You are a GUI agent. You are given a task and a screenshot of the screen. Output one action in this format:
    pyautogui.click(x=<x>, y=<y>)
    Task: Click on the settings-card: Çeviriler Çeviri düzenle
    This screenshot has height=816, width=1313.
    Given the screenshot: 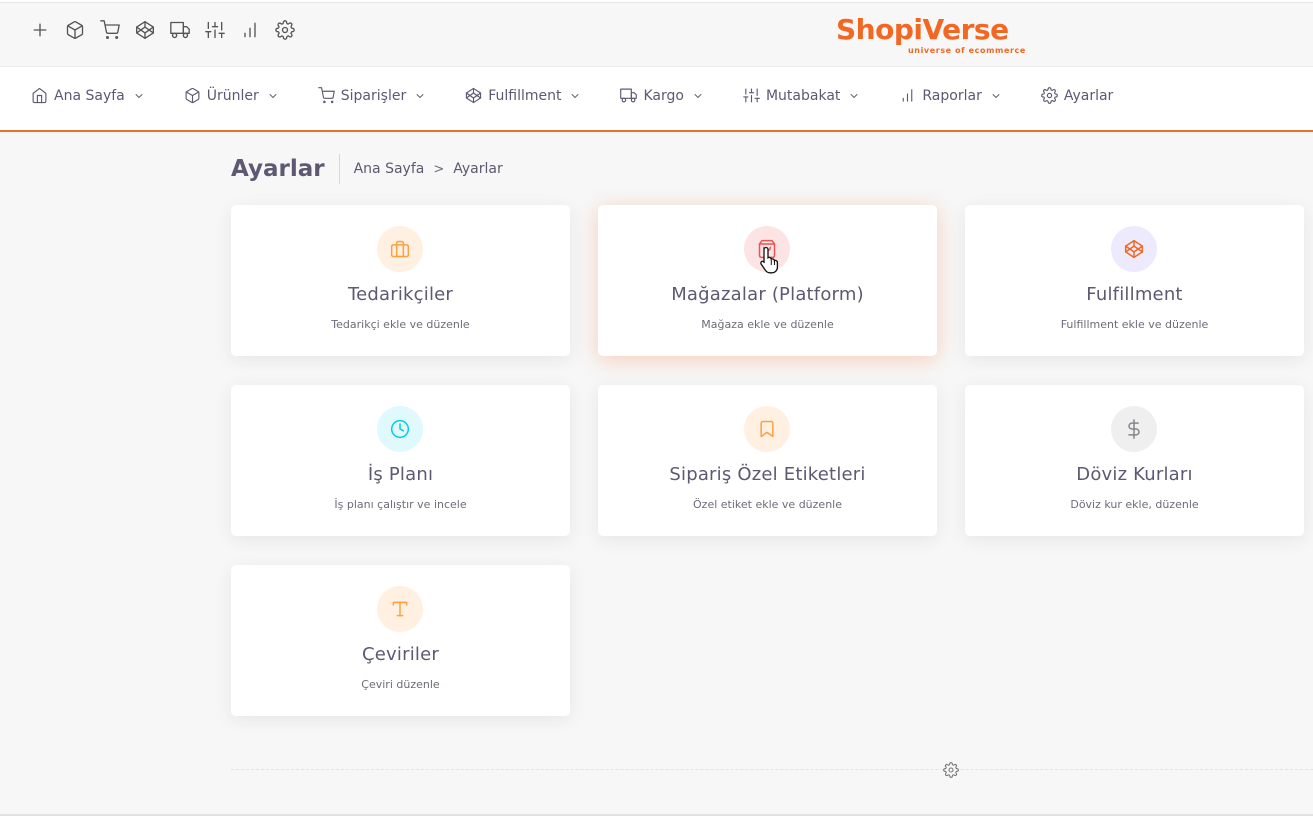 What is the action you would take?
    pyautogui.click(x=400, y=640)
    